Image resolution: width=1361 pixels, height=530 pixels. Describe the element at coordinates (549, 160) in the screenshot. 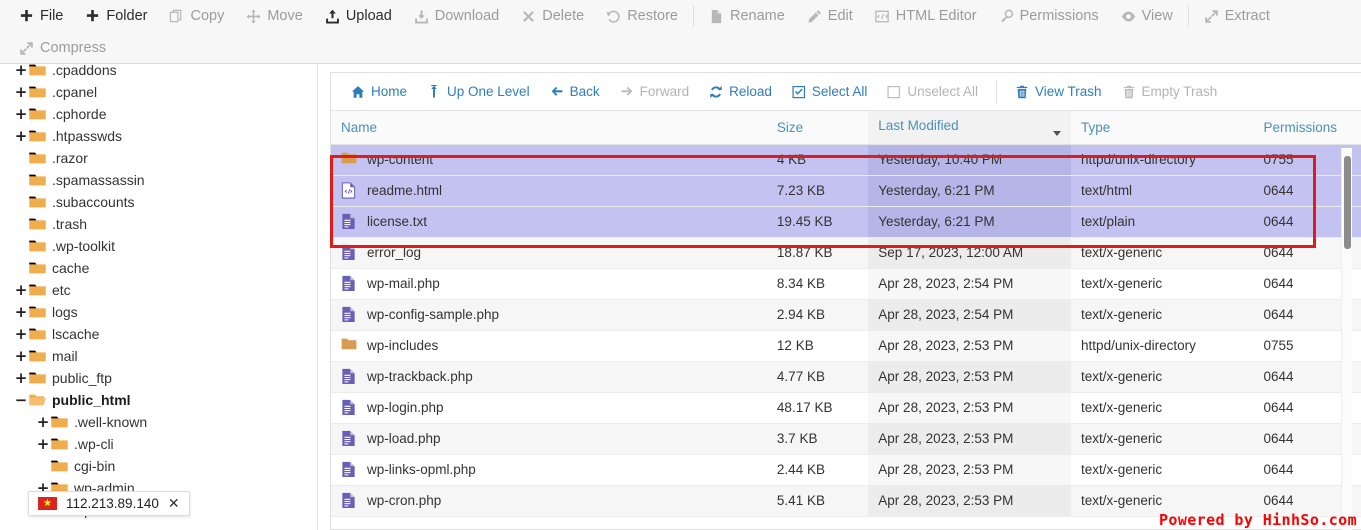

I see `cell-name: wp-content` at that location.